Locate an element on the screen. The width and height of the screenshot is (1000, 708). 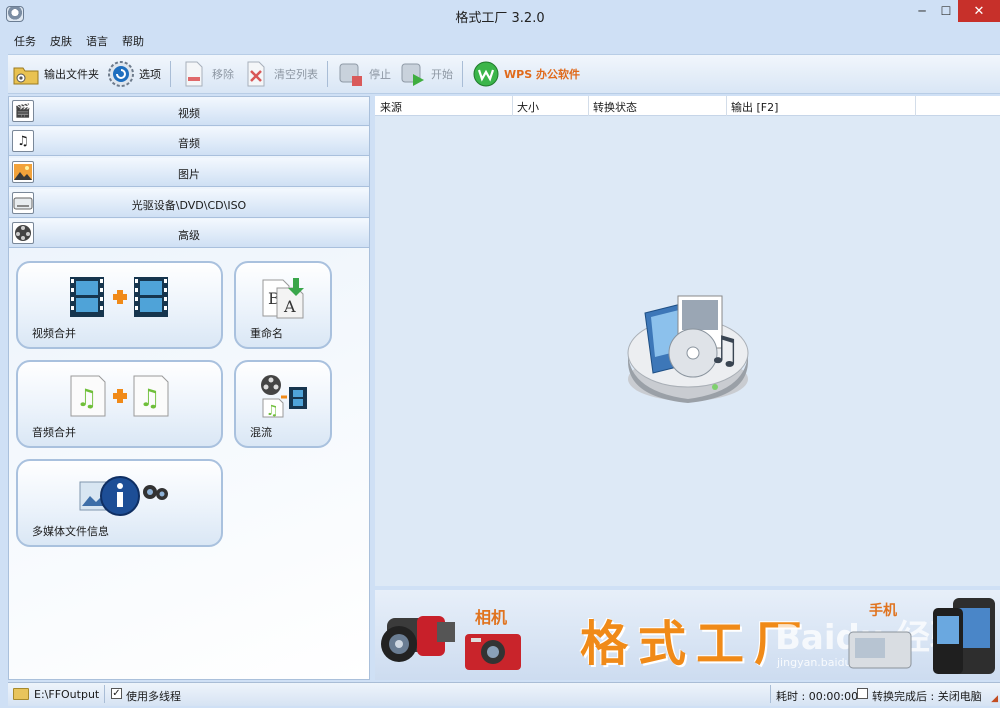
category-label: 音频 is located at coordinates (189, 143).